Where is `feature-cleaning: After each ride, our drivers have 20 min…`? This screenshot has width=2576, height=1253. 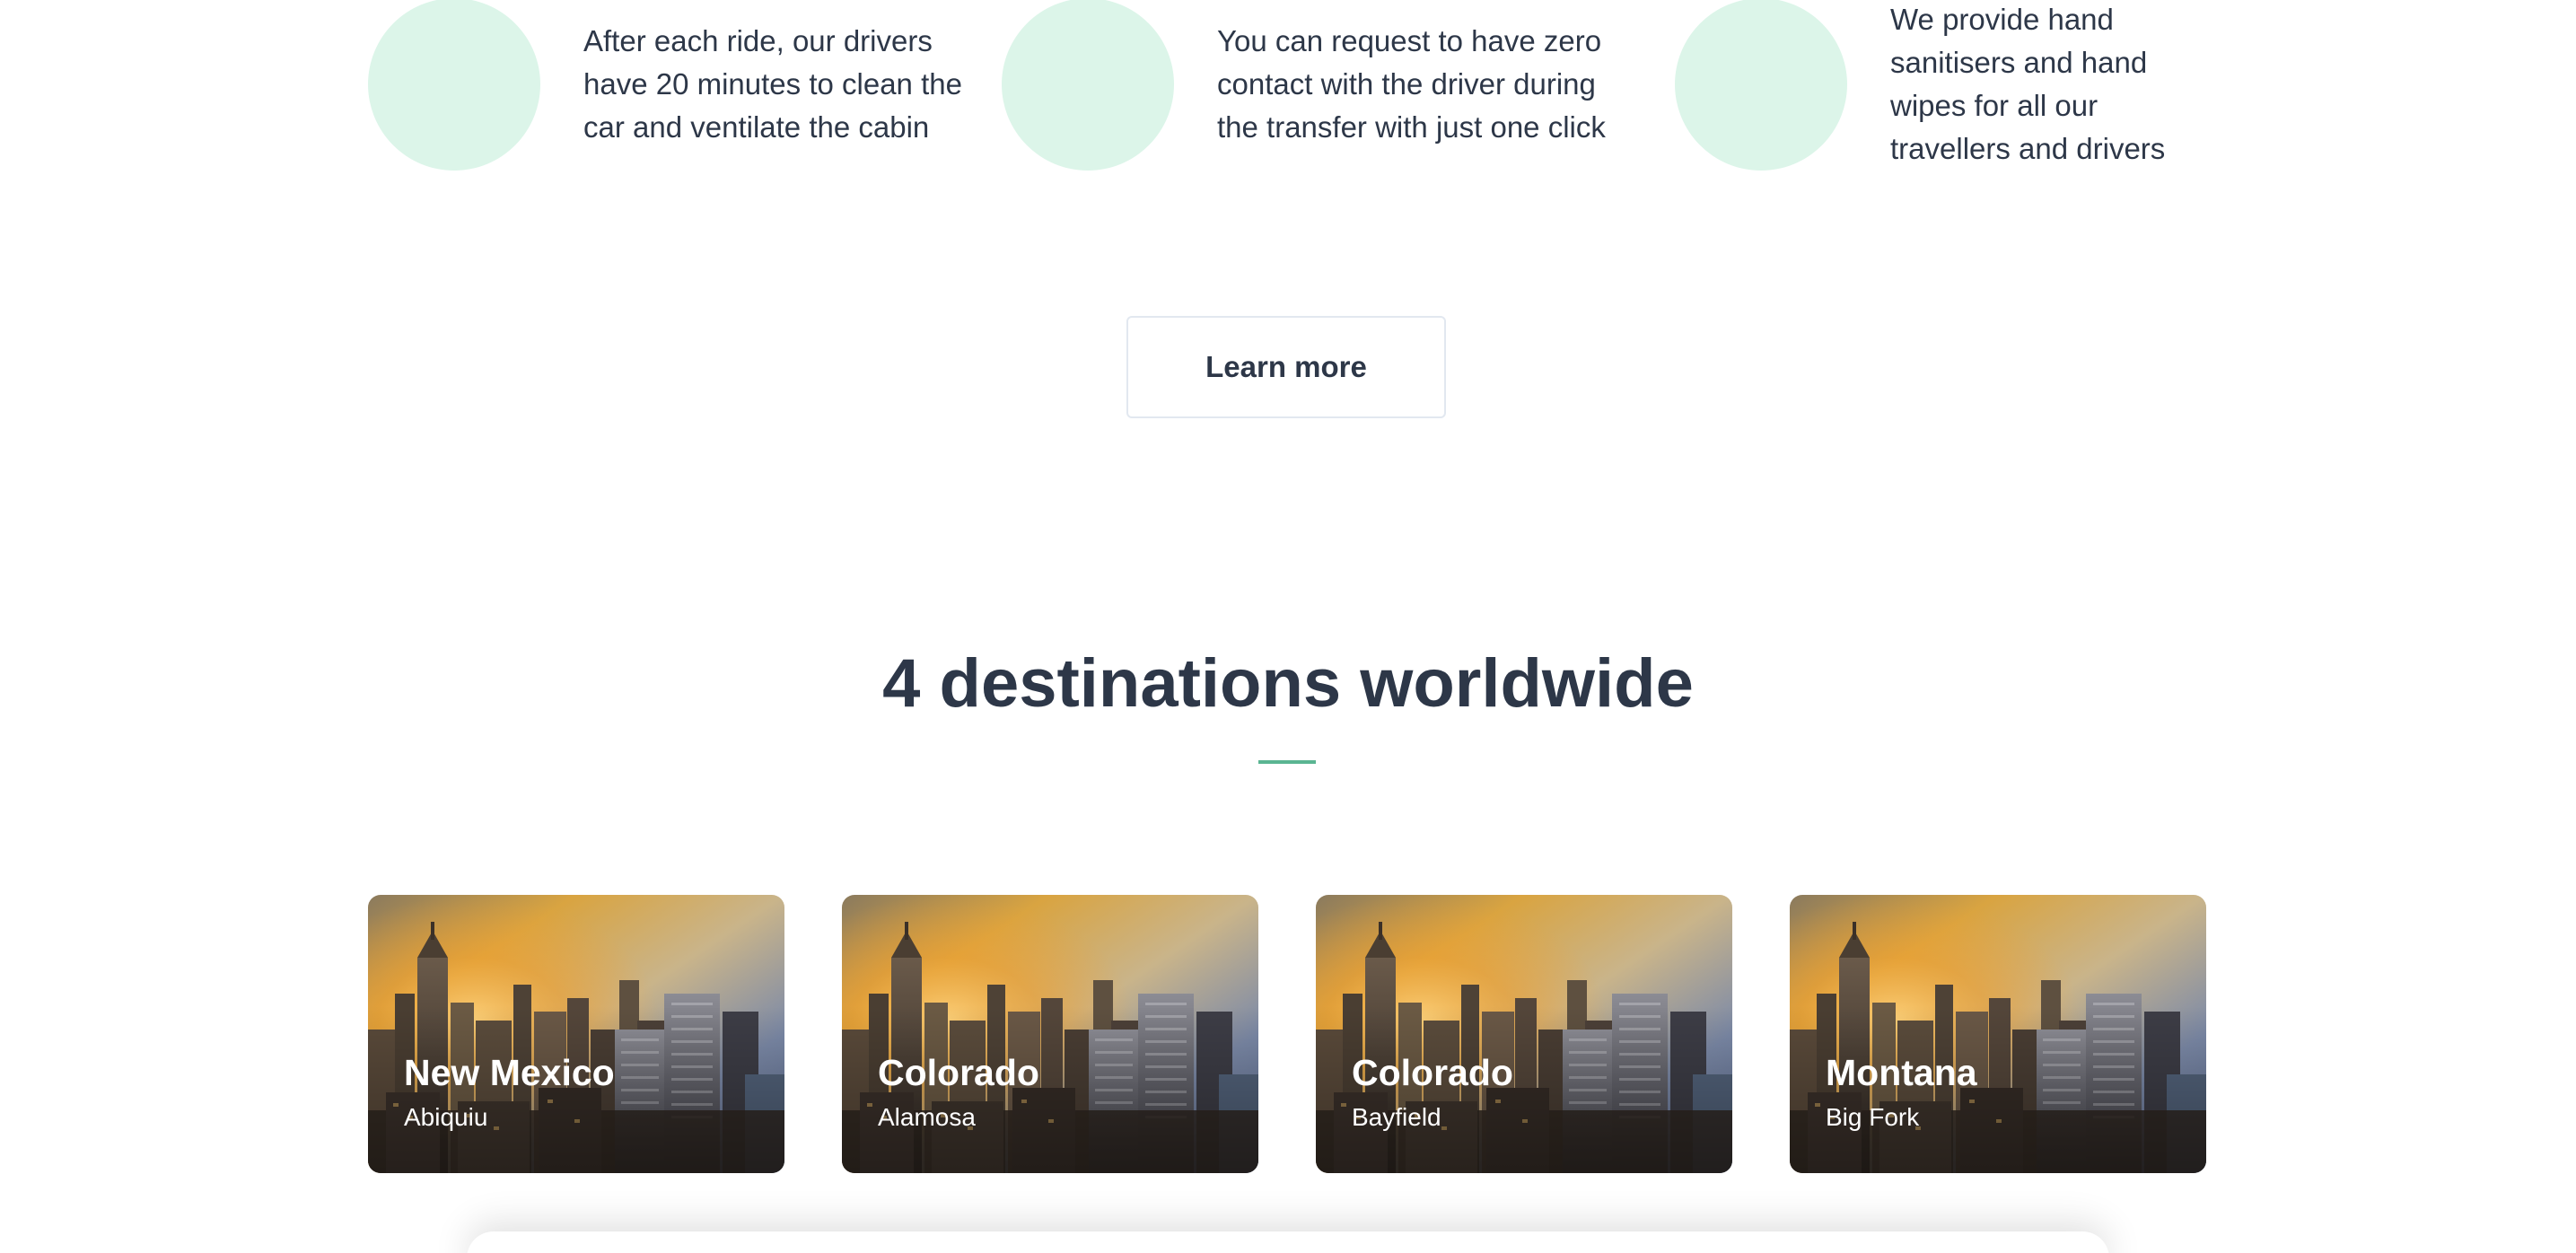 feature-cleaning: After each ride, our drivers have 20 min… is located at coordinates (668, 85).